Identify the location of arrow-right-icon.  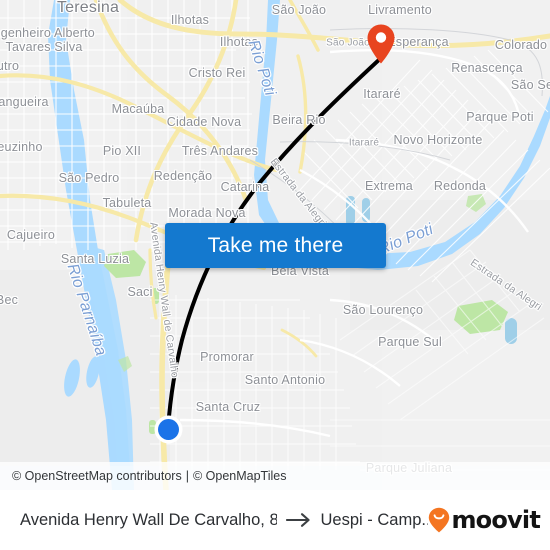
(298, 520).